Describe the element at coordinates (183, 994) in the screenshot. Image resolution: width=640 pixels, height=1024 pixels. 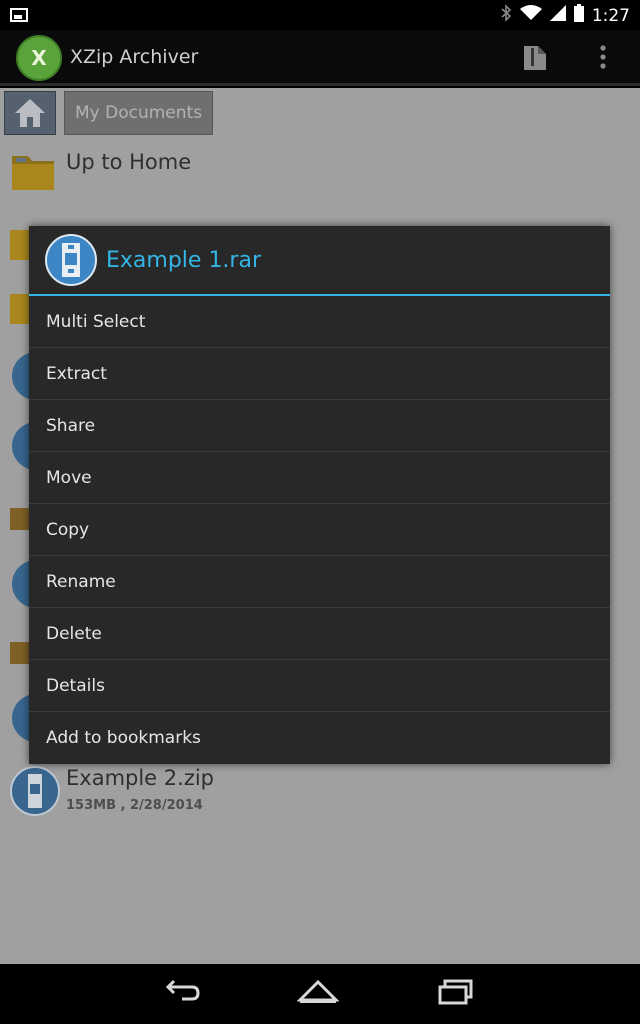
I see `back-icon` at that location.